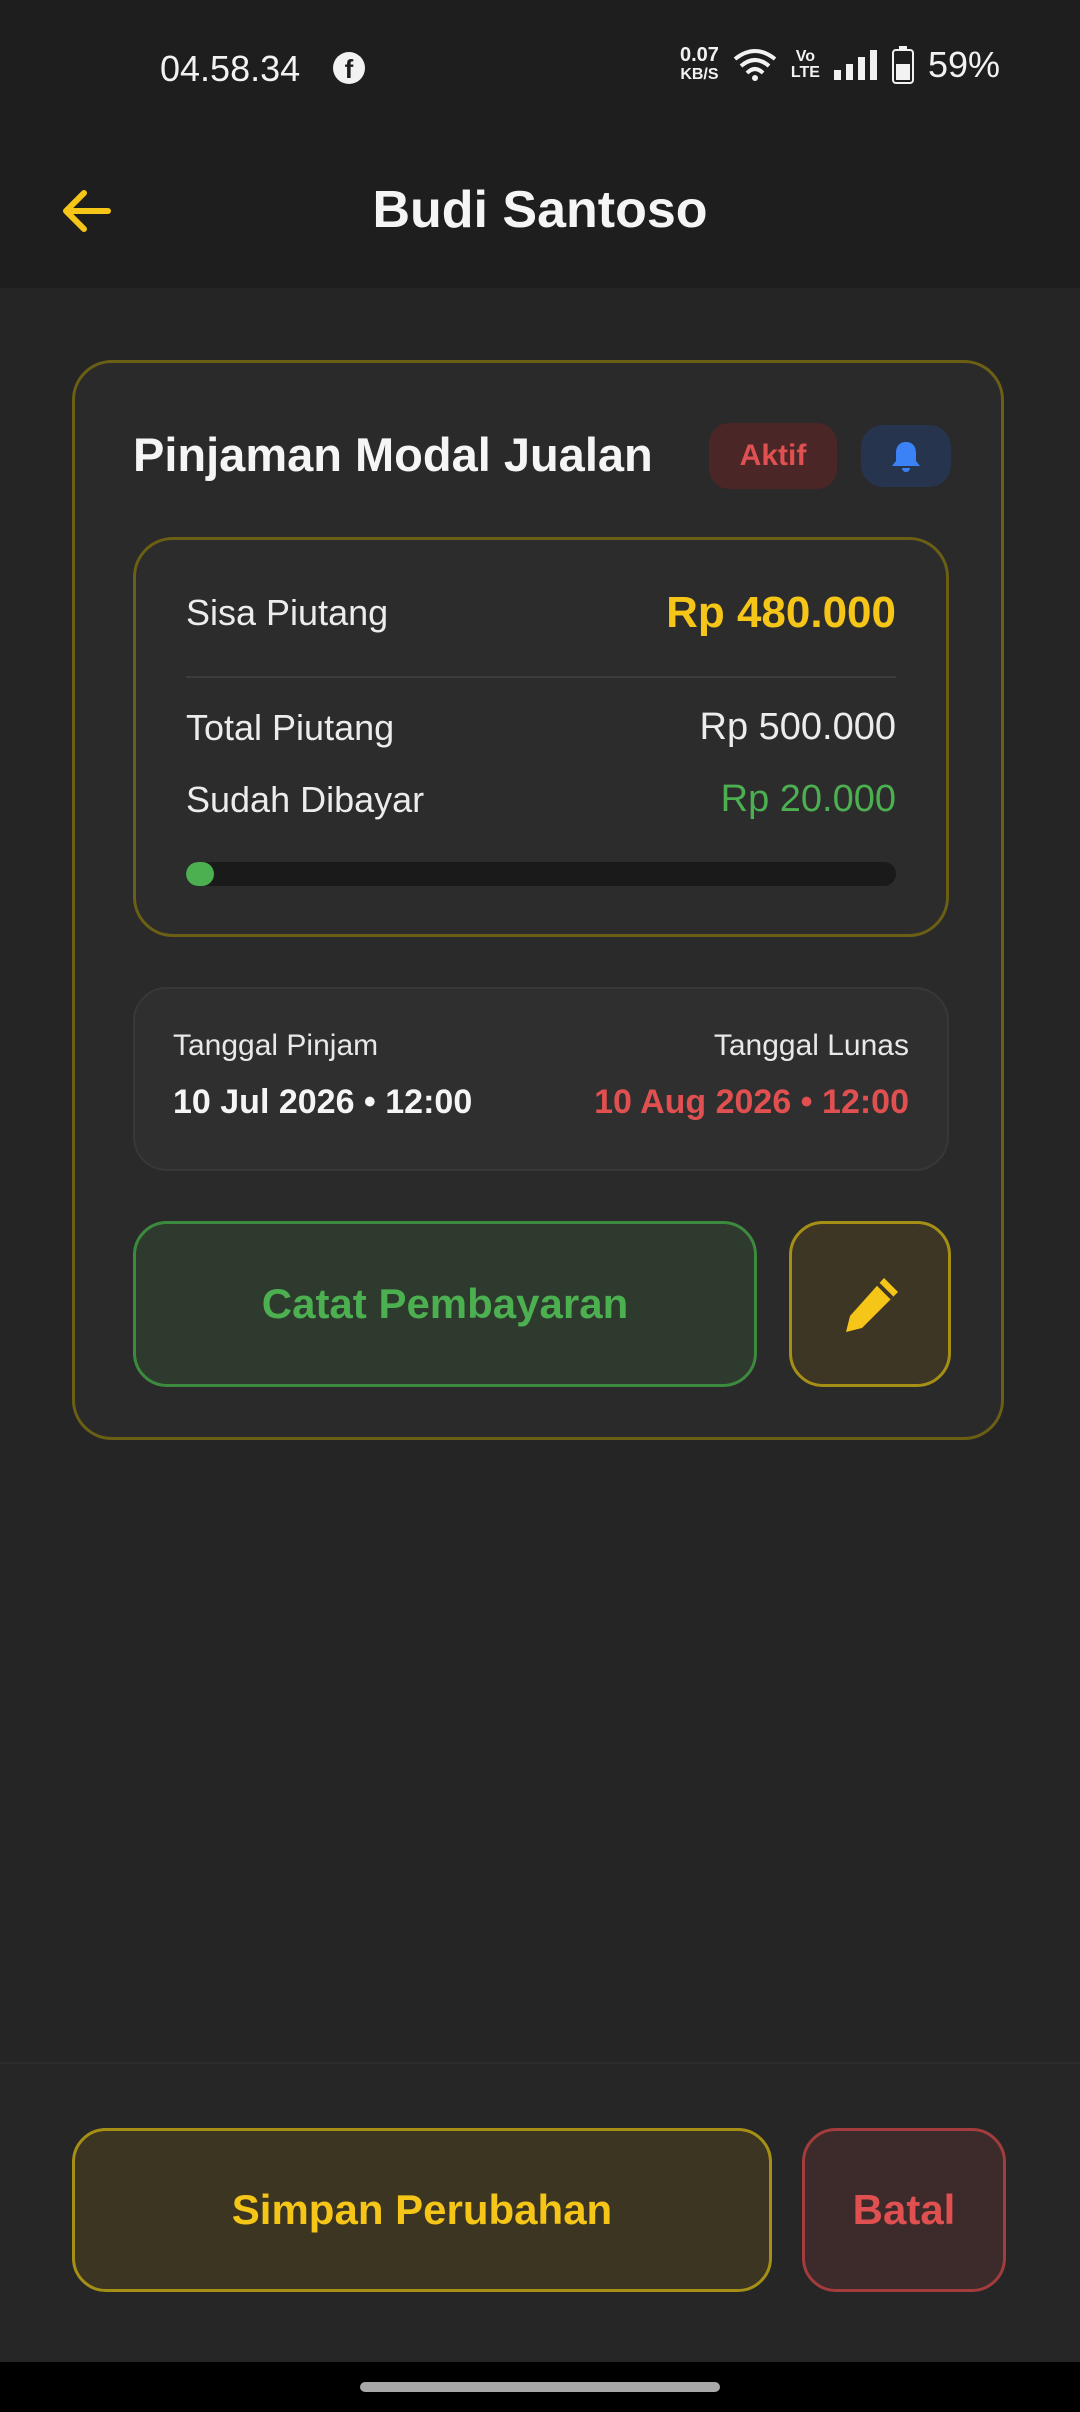 The image size is (1080, 2412). Describe the element at coordinates (541, 799) in the screenshot. I see `paid-row: Sudah Dibayar Rp 20.000` at that location.